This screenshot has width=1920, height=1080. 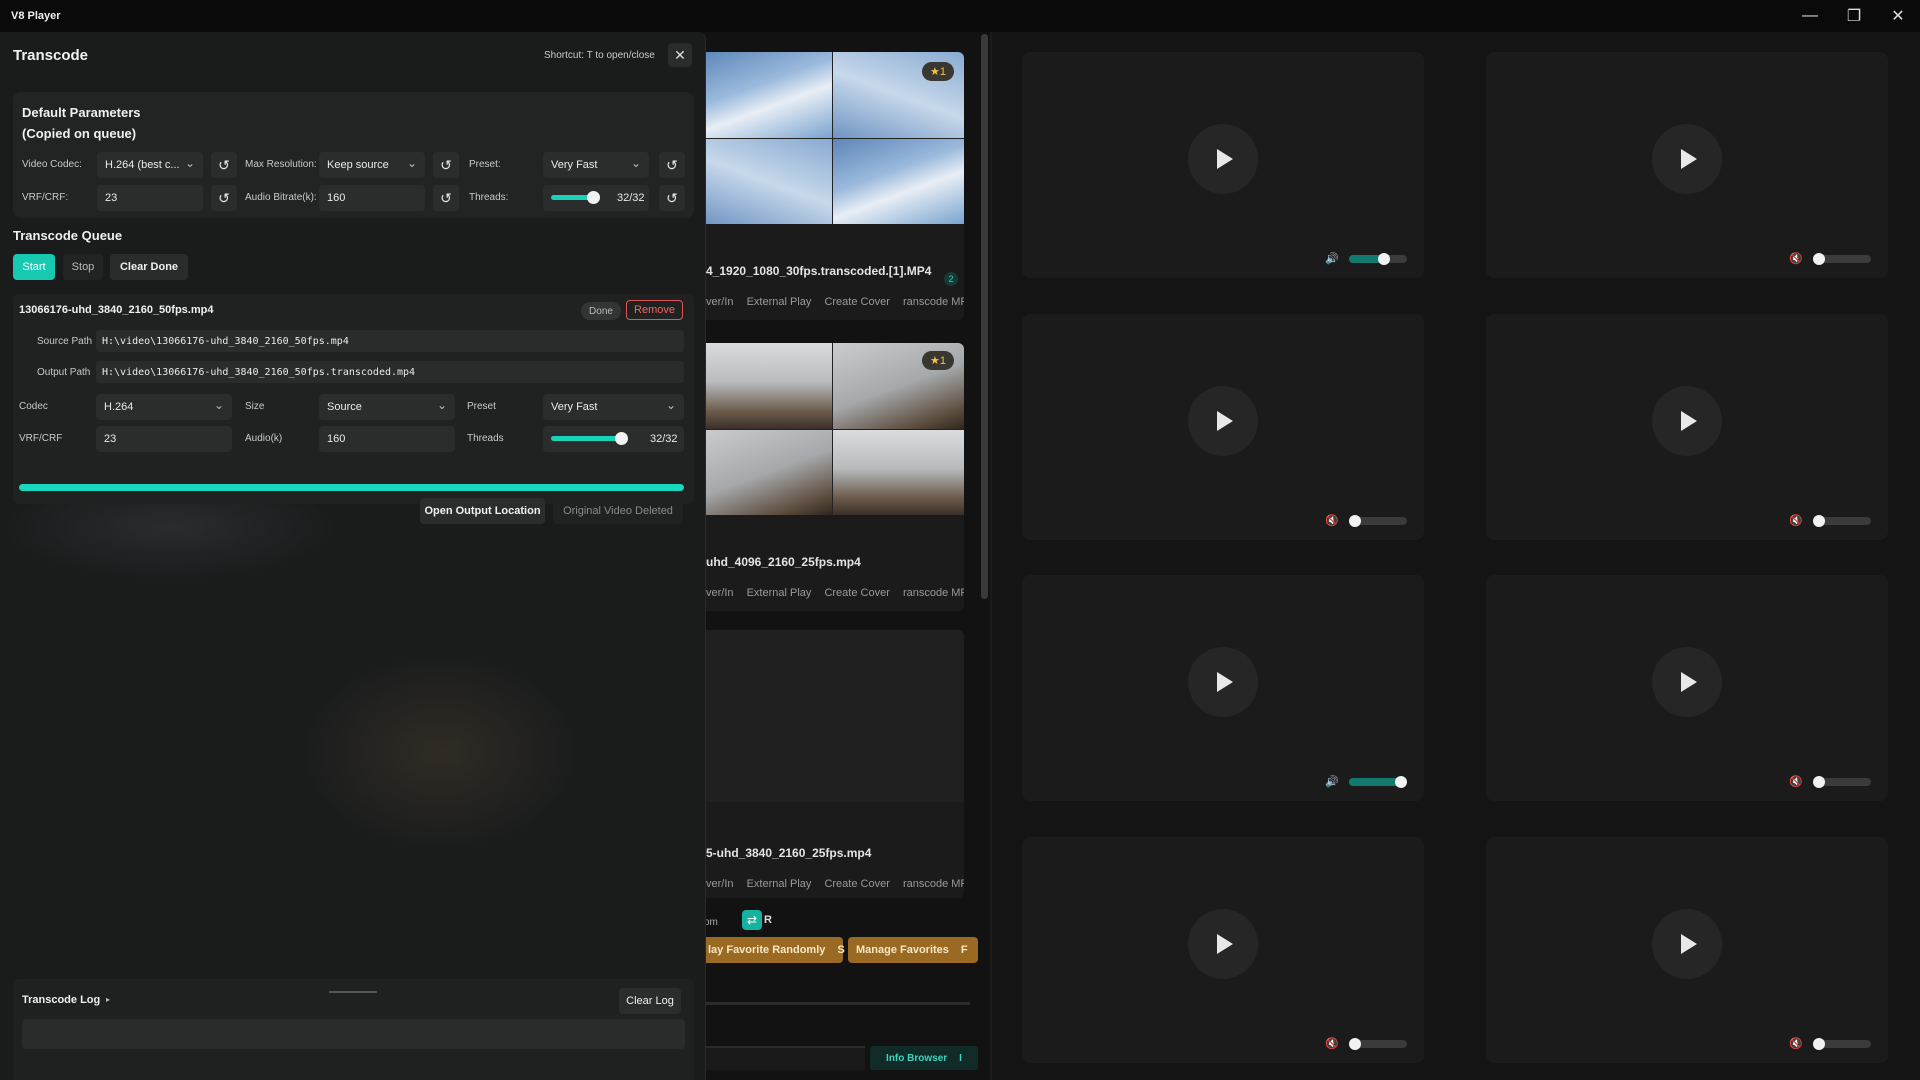 I want to click on resize-handle, so click(x=353, y=992).